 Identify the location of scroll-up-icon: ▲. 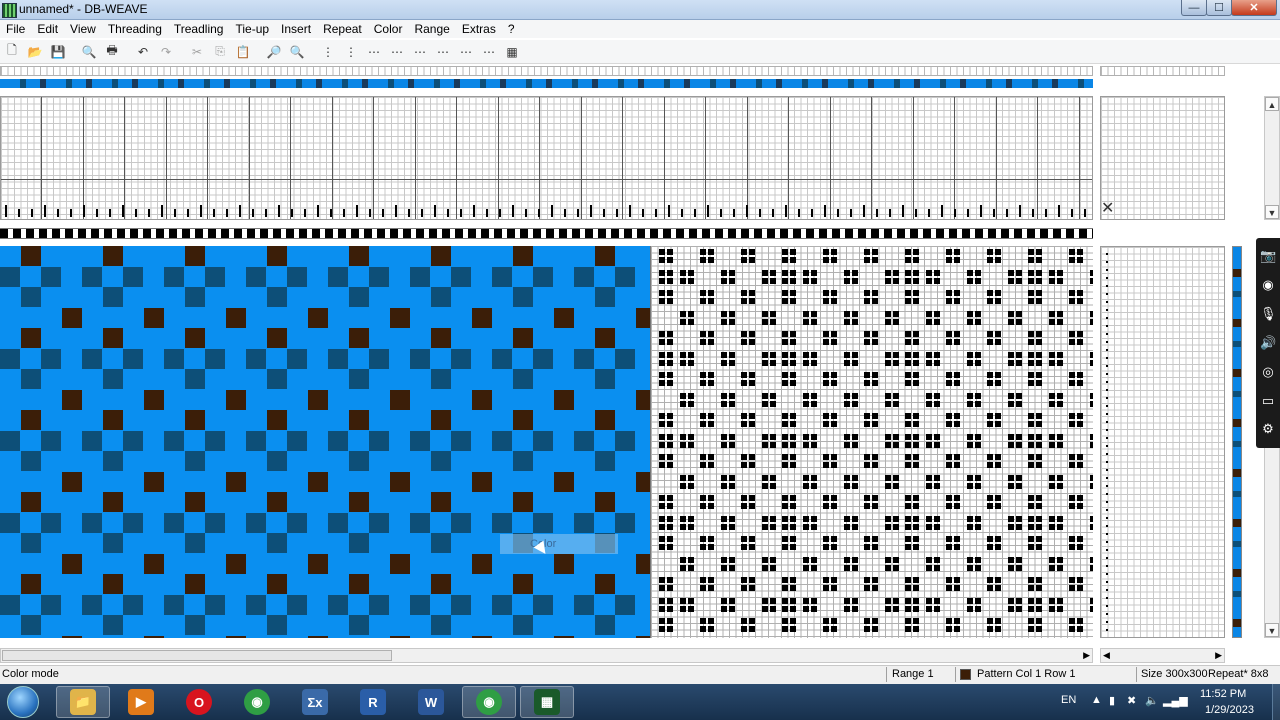
(1272, 104).